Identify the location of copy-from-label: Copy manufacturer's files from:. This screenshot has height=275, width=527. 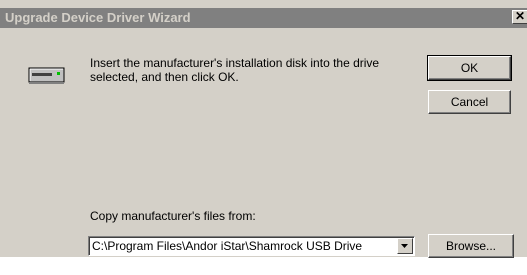
(173, 216).